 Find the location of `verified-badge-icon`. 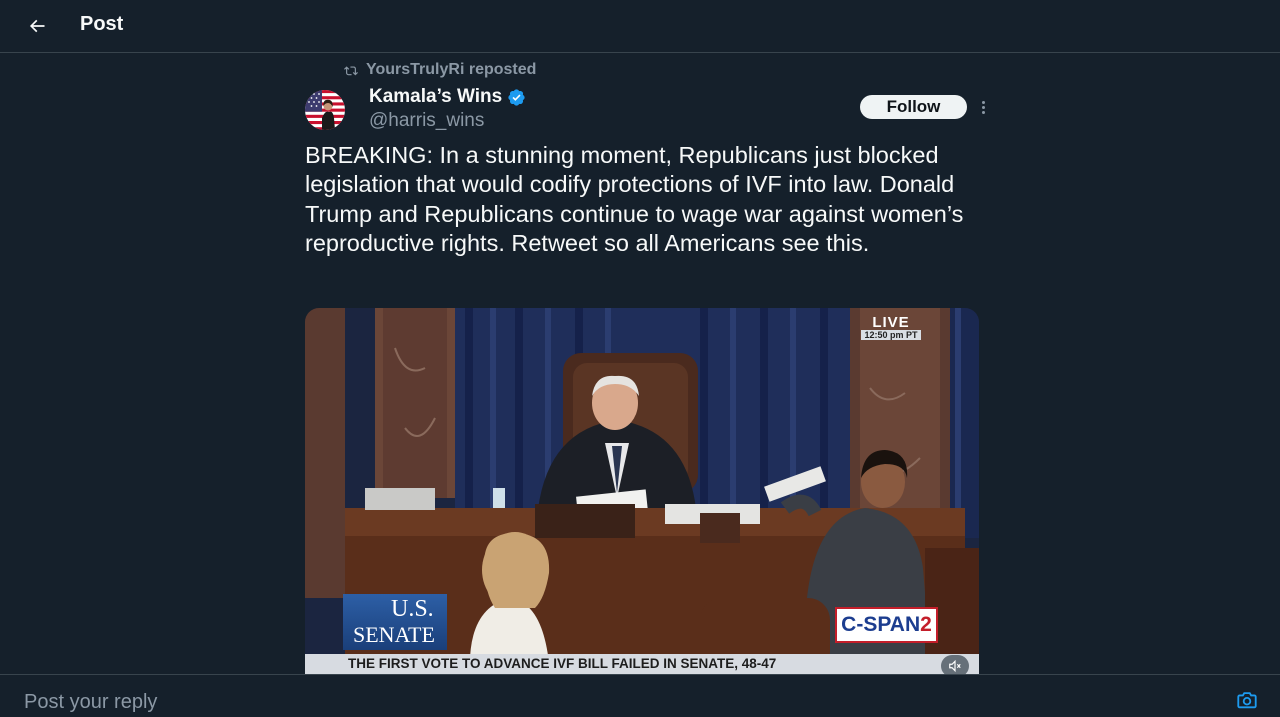

verified-badge-icon is located at coordinates (516, 97).